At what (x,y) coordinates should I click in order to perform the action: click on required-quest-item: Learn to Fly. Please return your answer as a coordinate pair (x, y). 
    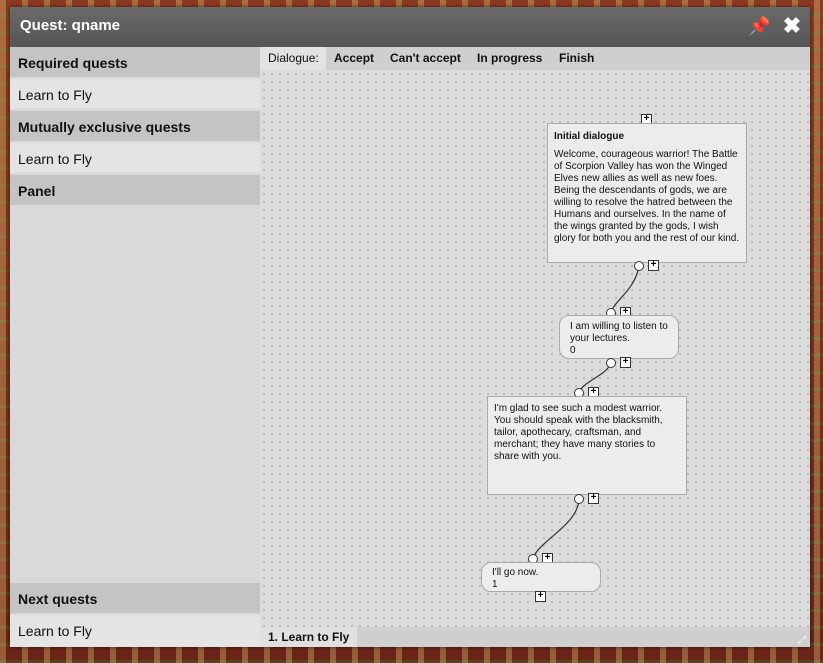
    Looking at the image, I should click on (135, 94).